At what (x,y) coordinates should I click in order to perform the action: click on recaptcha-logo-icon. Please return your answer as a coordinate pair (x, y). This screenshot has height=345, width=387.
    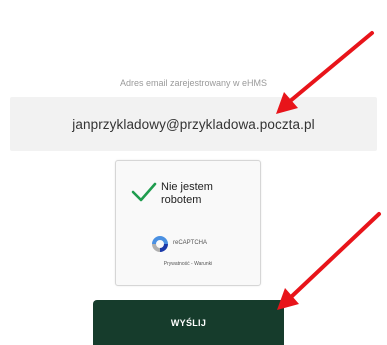
    Looking at the image, I should click on (160, 244).